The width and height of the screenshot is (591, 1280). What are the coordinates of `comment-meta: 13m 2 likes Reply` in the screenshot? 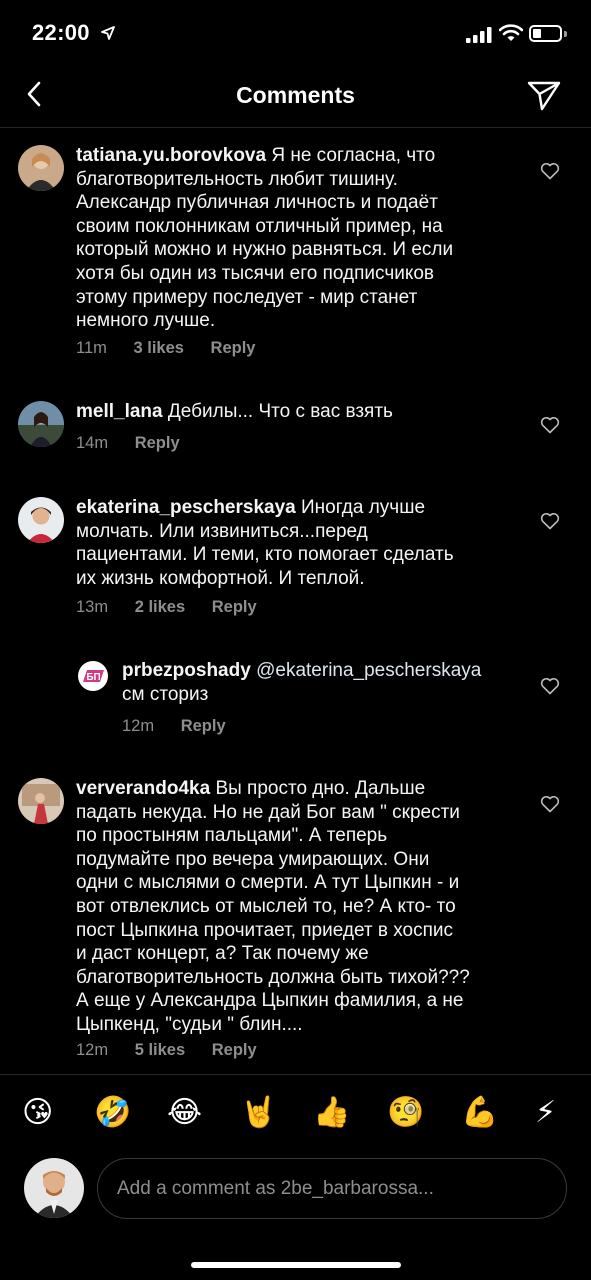 It's located at (177, 607).